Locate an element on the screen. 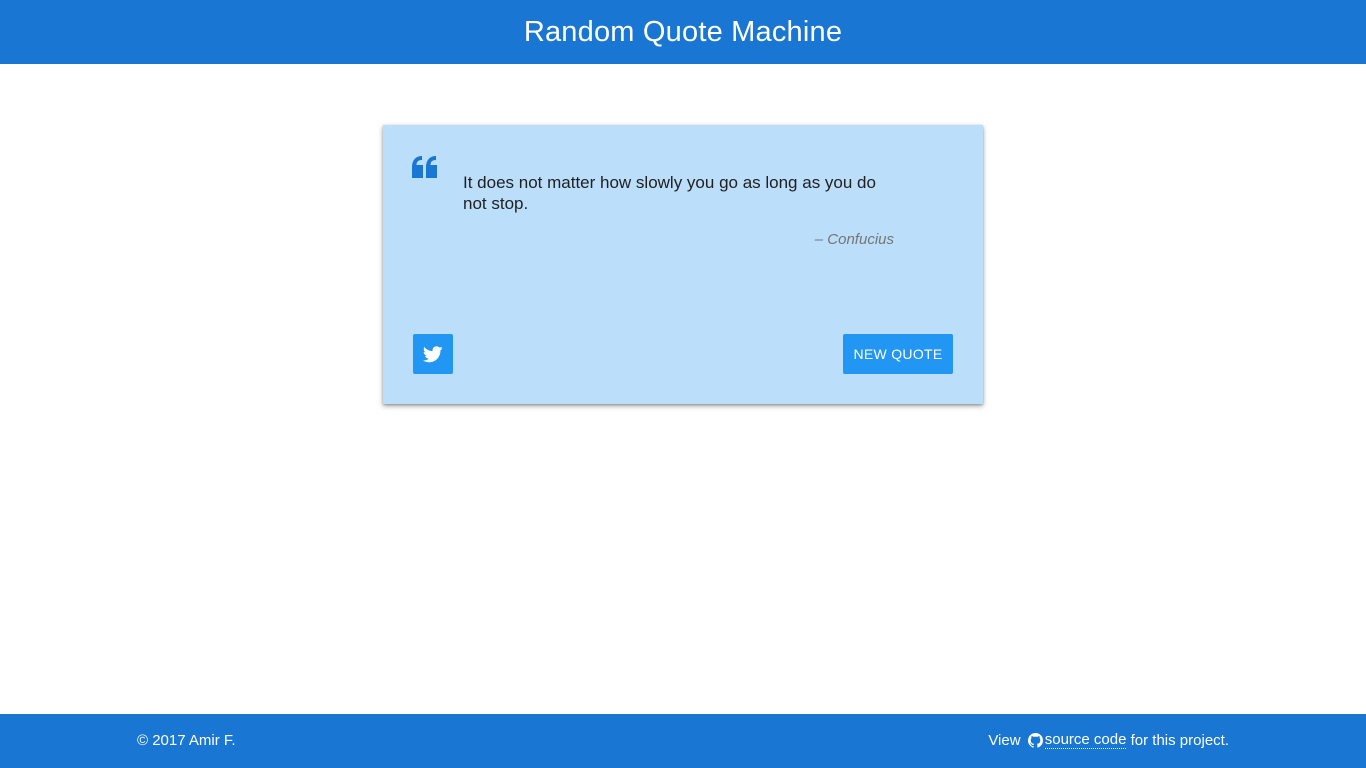  new-quote-button: NEW QUOTE is located at coordinates (898, 354).